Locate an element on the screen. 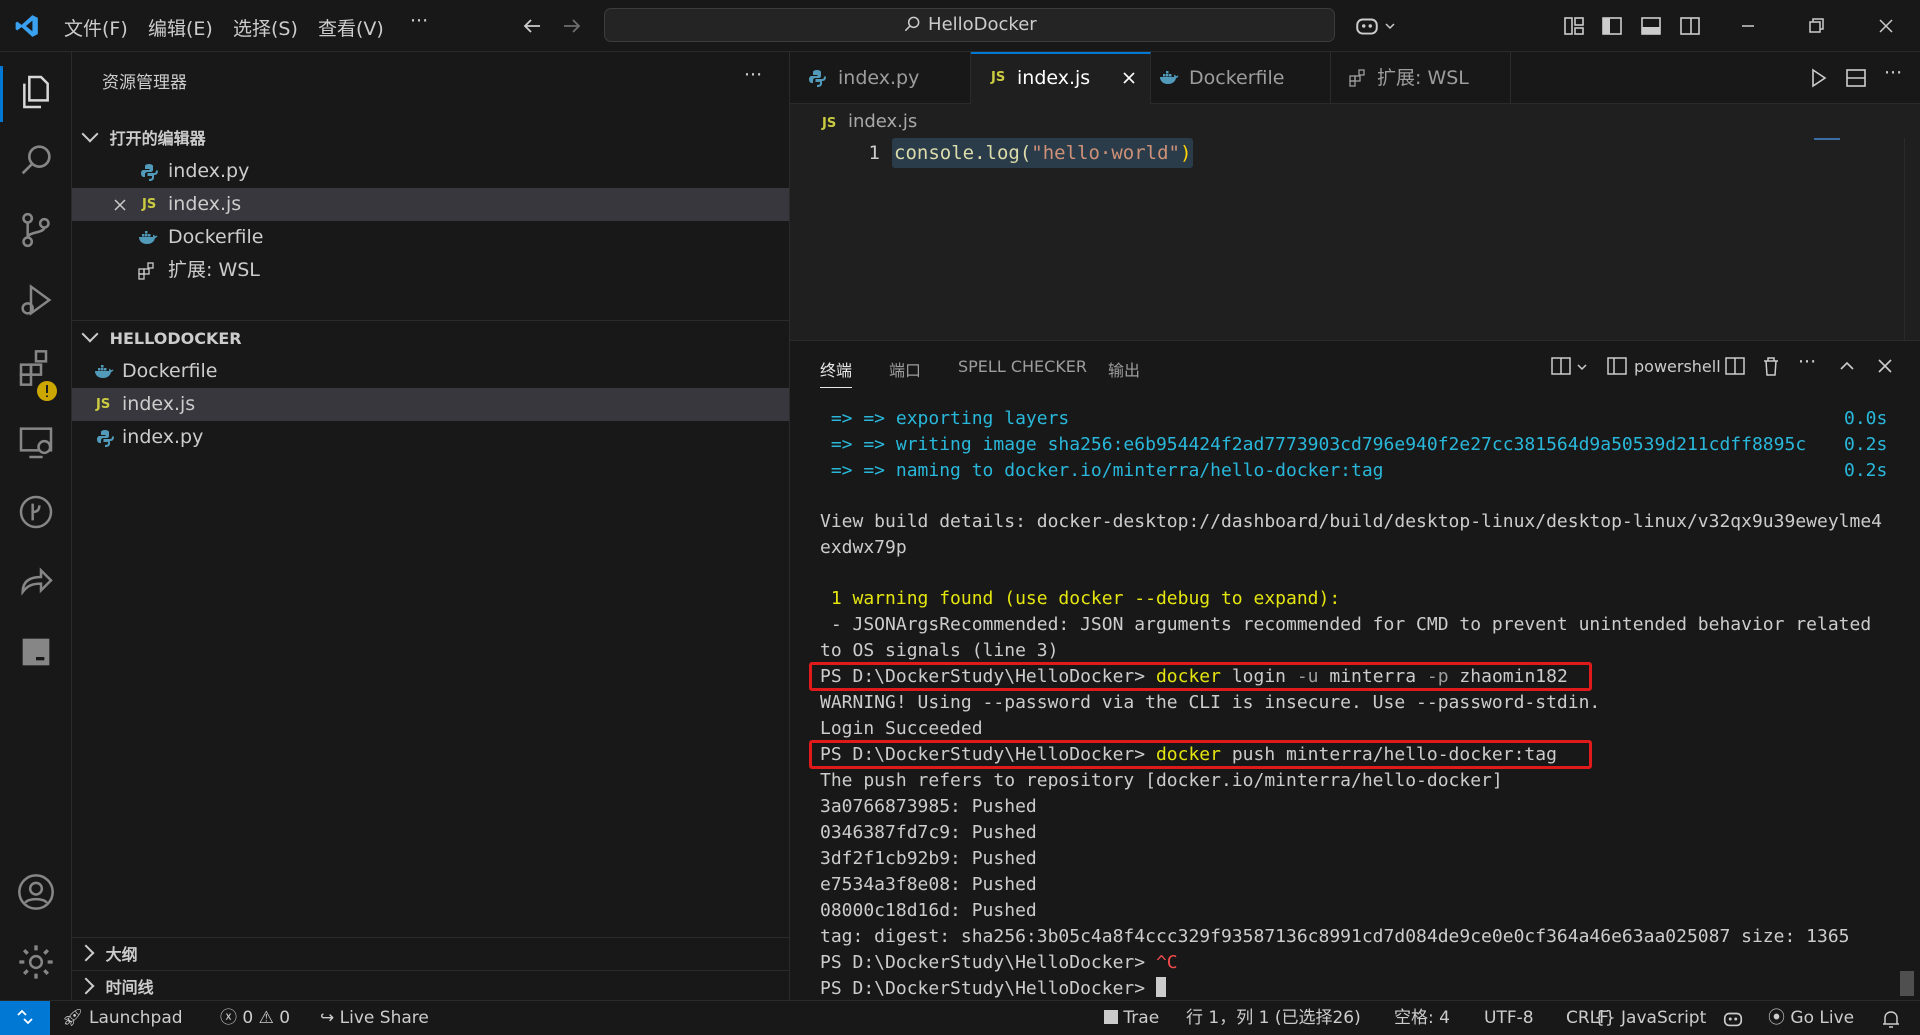  back-arrow-icon is located at coordinates (532, 26).